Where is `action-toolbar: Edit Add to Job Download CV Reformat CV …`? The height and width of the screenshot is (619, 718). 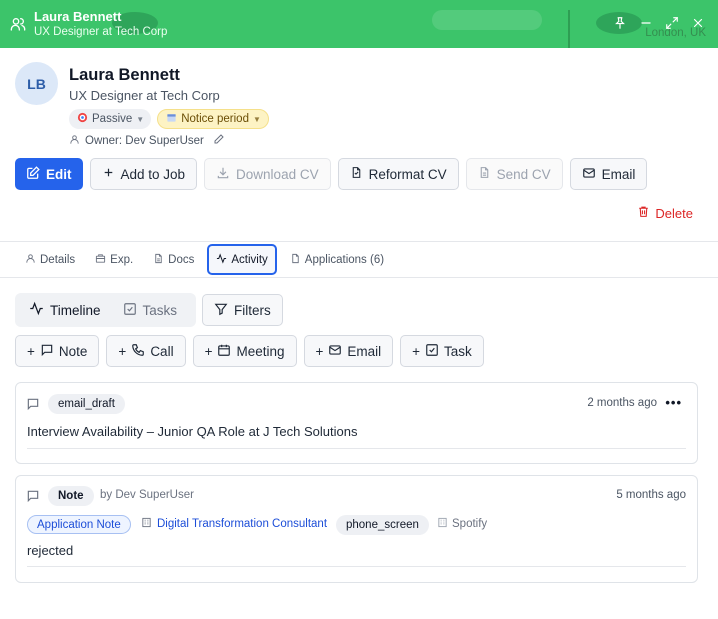 action-toolbar: Edit Add to Job Download CV Reformat CV … is located at coordinates (331, 174).